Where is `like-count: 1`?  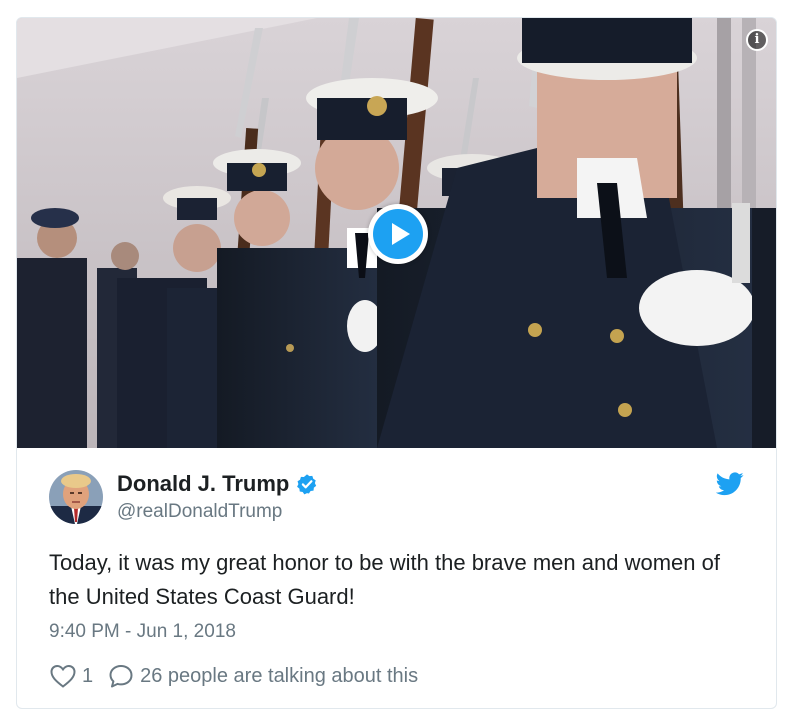
like-count: 1 is located at coordinates (88, 675).